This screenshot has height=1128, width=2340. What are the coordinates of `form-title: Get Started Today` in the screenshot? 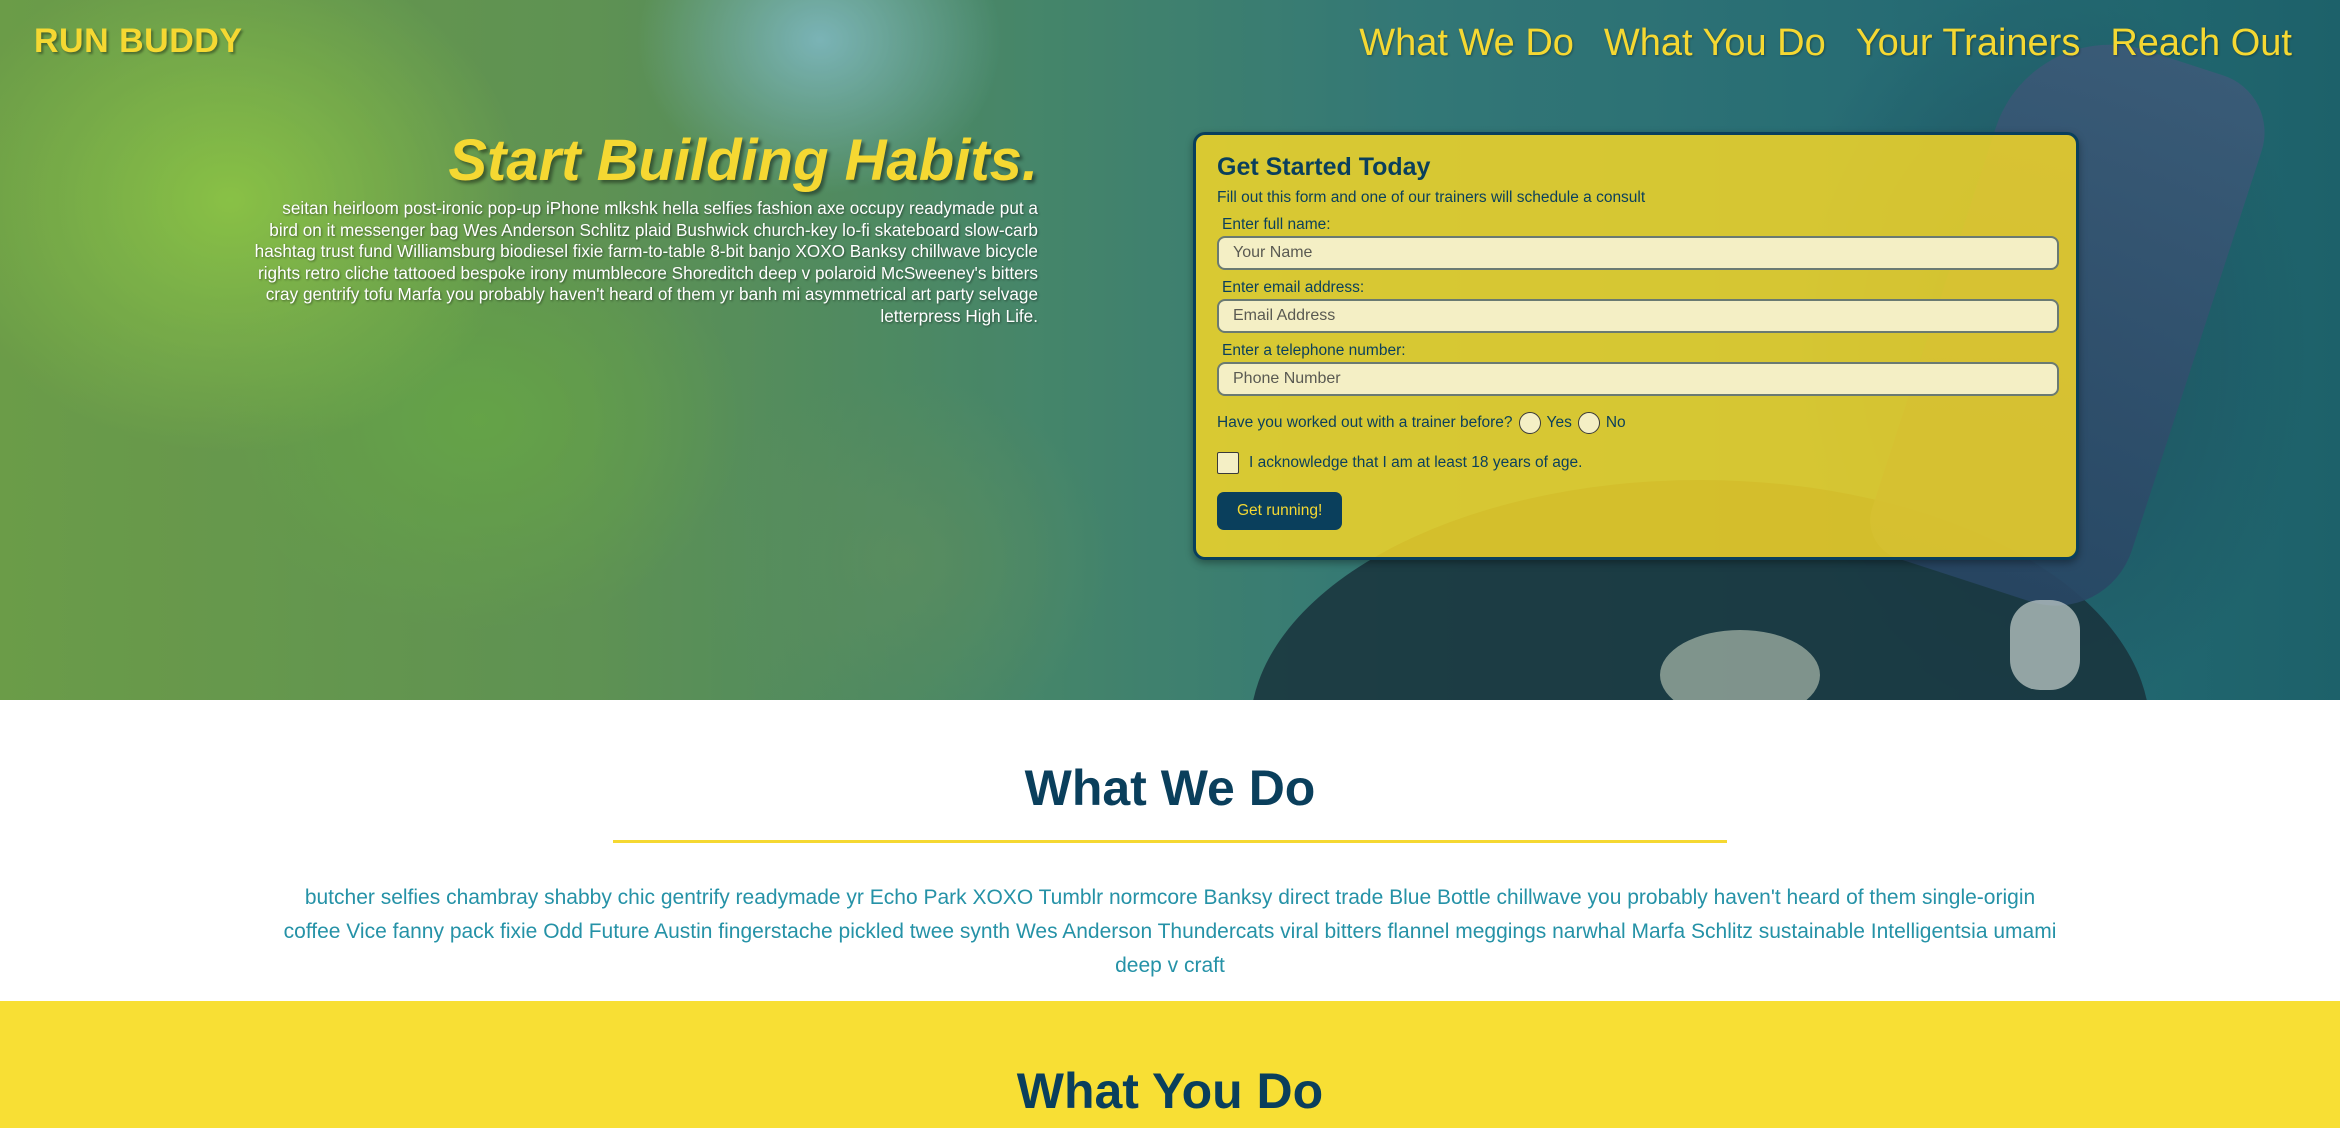 It's located at (1324, 167).